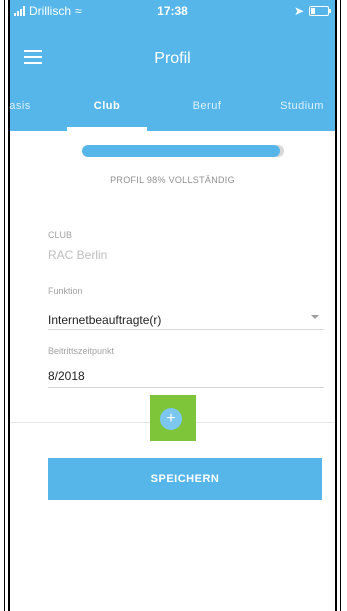 The width and height of the screenshot is (347, 611). I want to click on profile-progress-fill, so click(181, 151).